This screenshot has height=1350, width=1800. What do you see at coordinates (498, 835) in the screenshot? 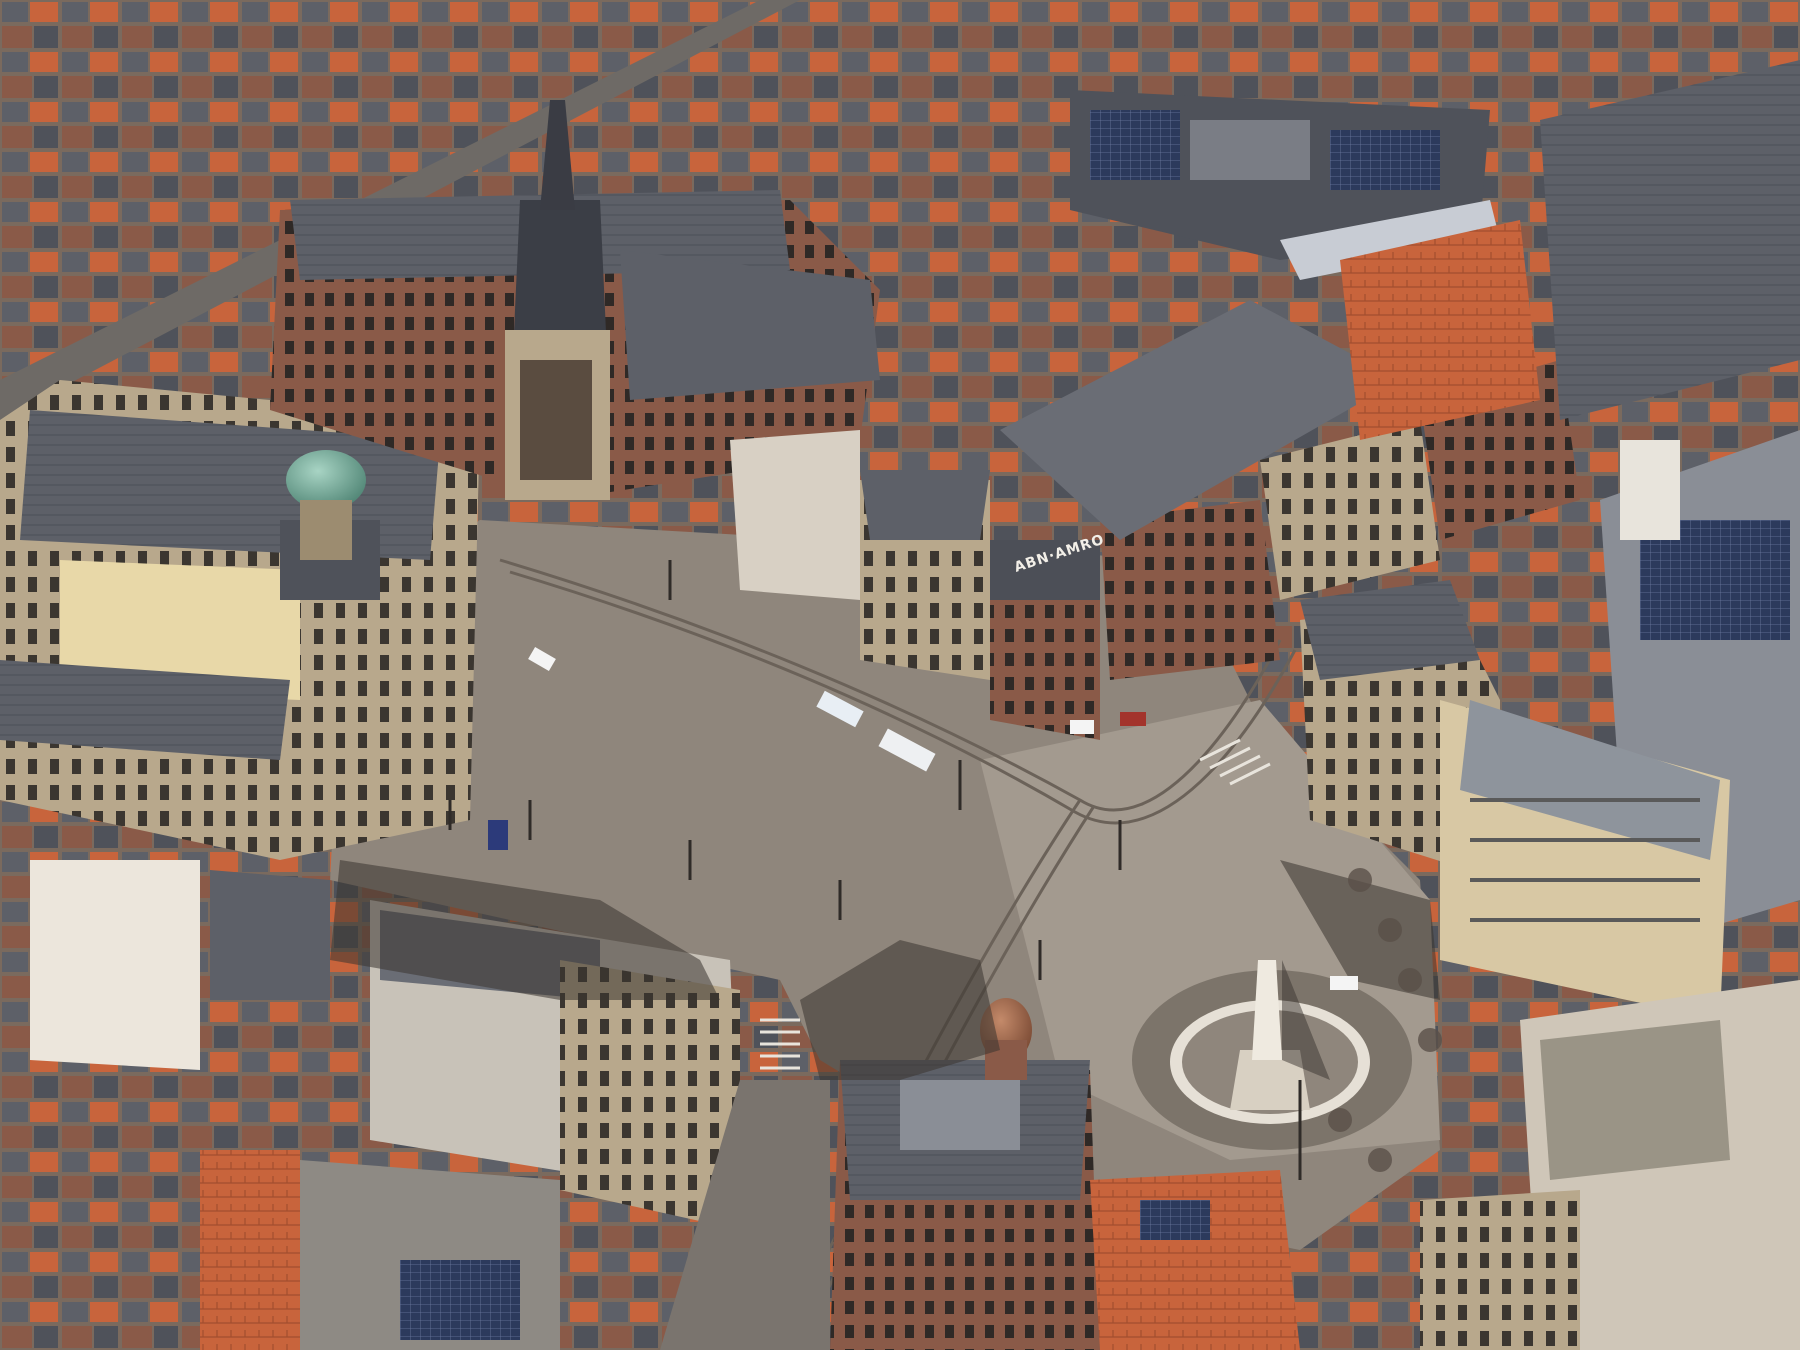
I see `police-van` at bounding box center [498, 835].